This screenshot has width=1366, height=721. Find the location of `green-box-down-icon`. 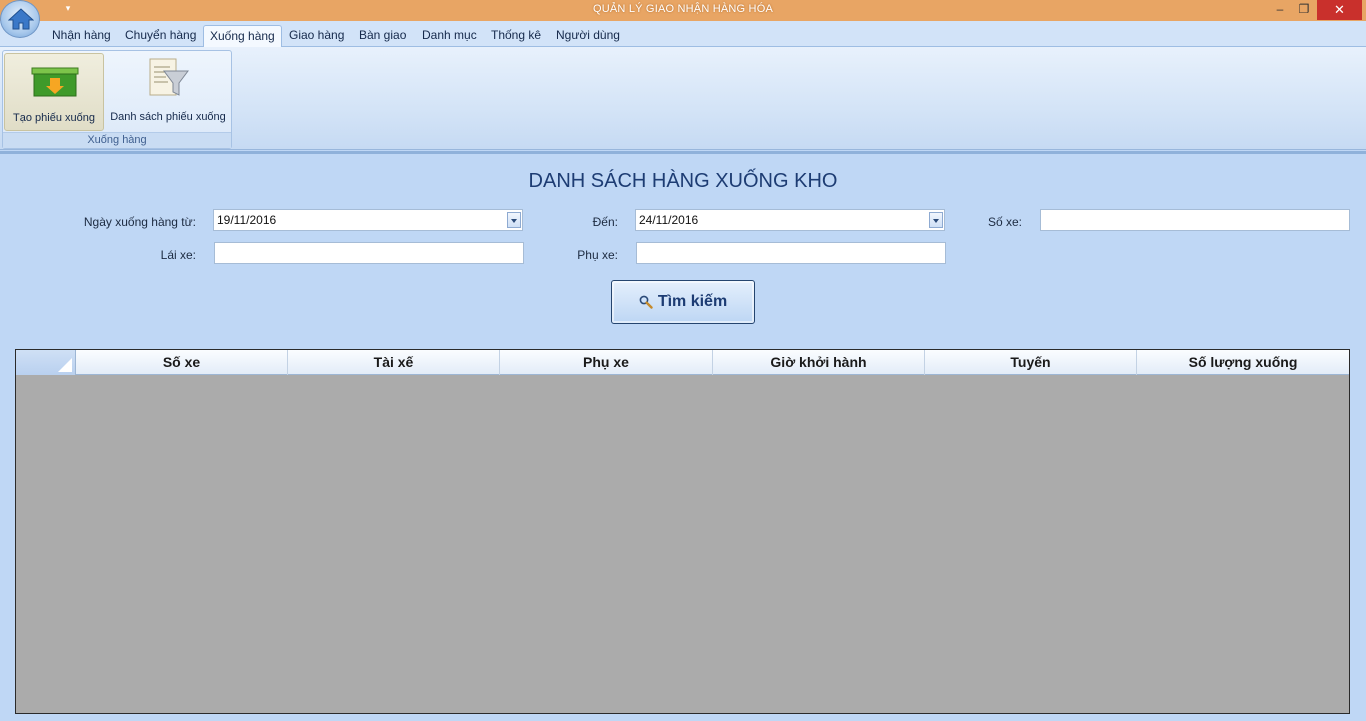

green-box-down-icon is located at coordinates (55, 82).